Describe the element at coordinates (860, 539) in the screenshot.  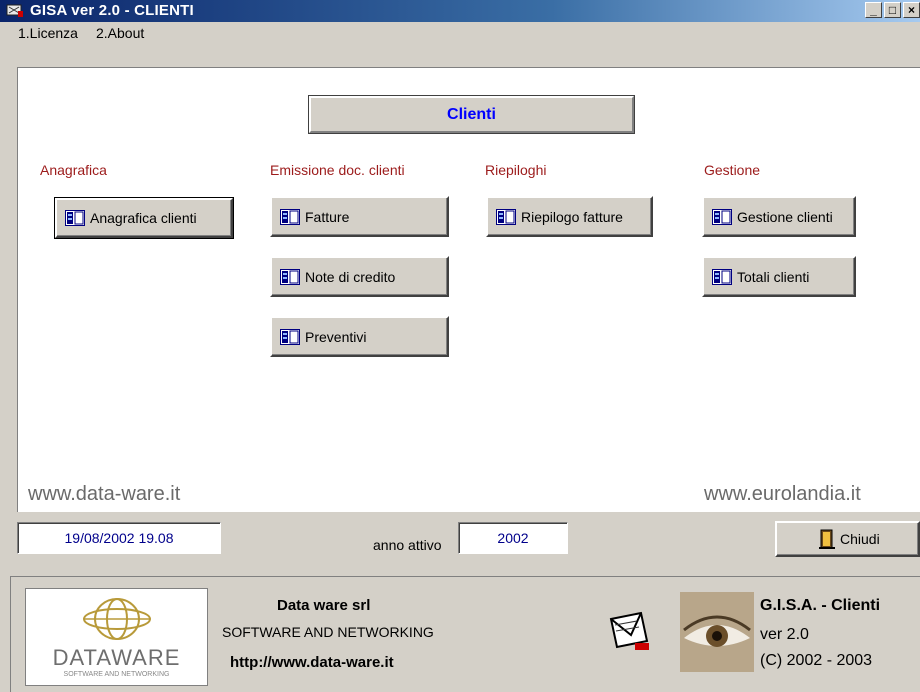
I see `chiudi-label: Chiudi` at that location.